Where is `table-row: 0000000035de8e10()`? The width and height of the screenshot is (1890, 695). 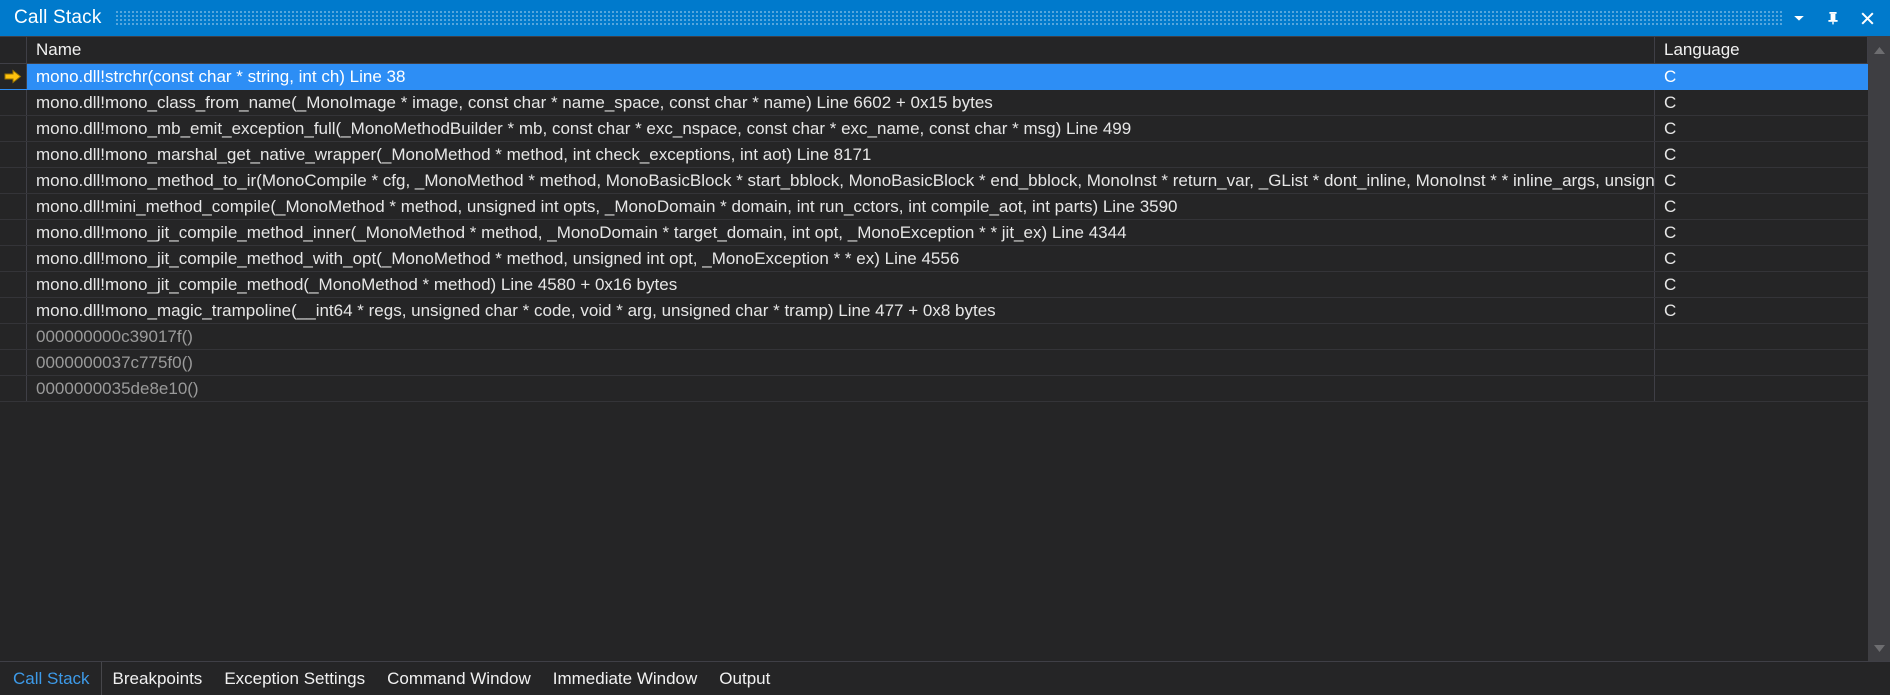 table-row: 0000000035de8e10() is located at coordinates (934, 389).